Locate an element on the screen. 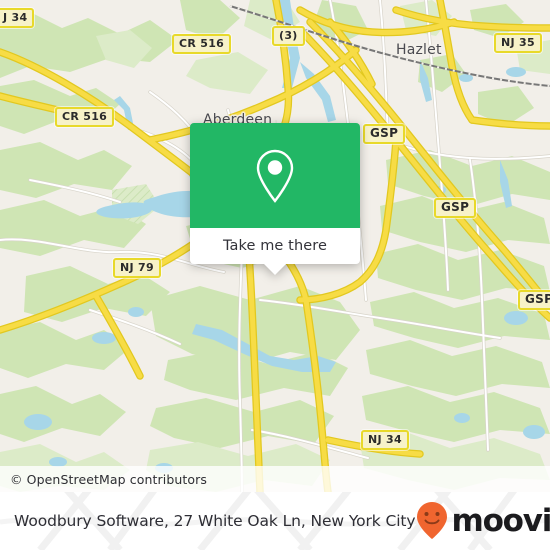 The height and width of the screenshot is (550, 550). take-me-there-label: Take me there is located at coordinates (275, 246).